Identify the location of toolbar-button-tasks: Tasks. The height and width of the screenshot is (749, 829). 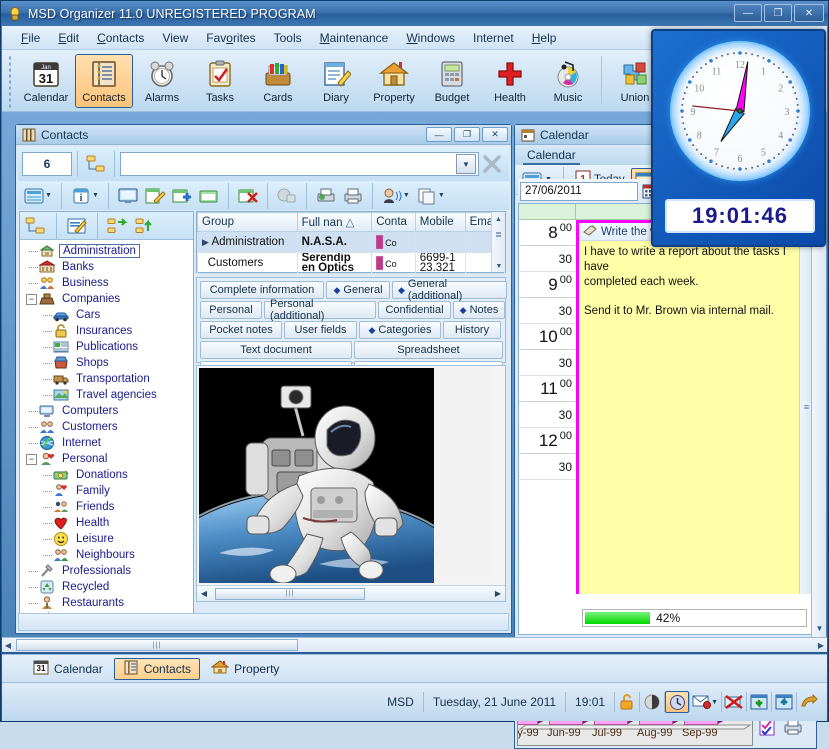
(220, 81).